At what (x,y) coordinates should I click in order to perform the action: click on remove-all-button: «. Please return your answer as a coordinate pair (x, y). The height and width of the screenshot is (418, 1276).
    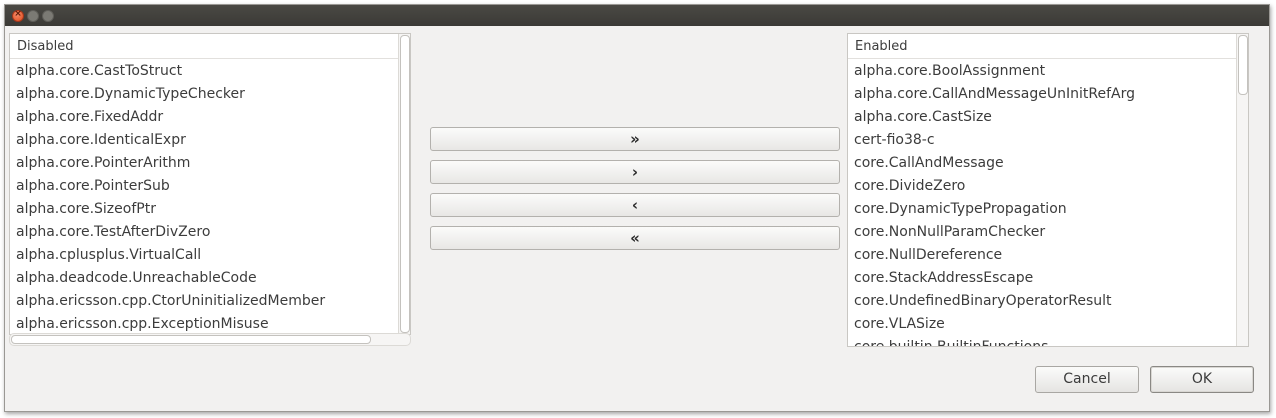
    Looking at the image, I should click on (635, 238).